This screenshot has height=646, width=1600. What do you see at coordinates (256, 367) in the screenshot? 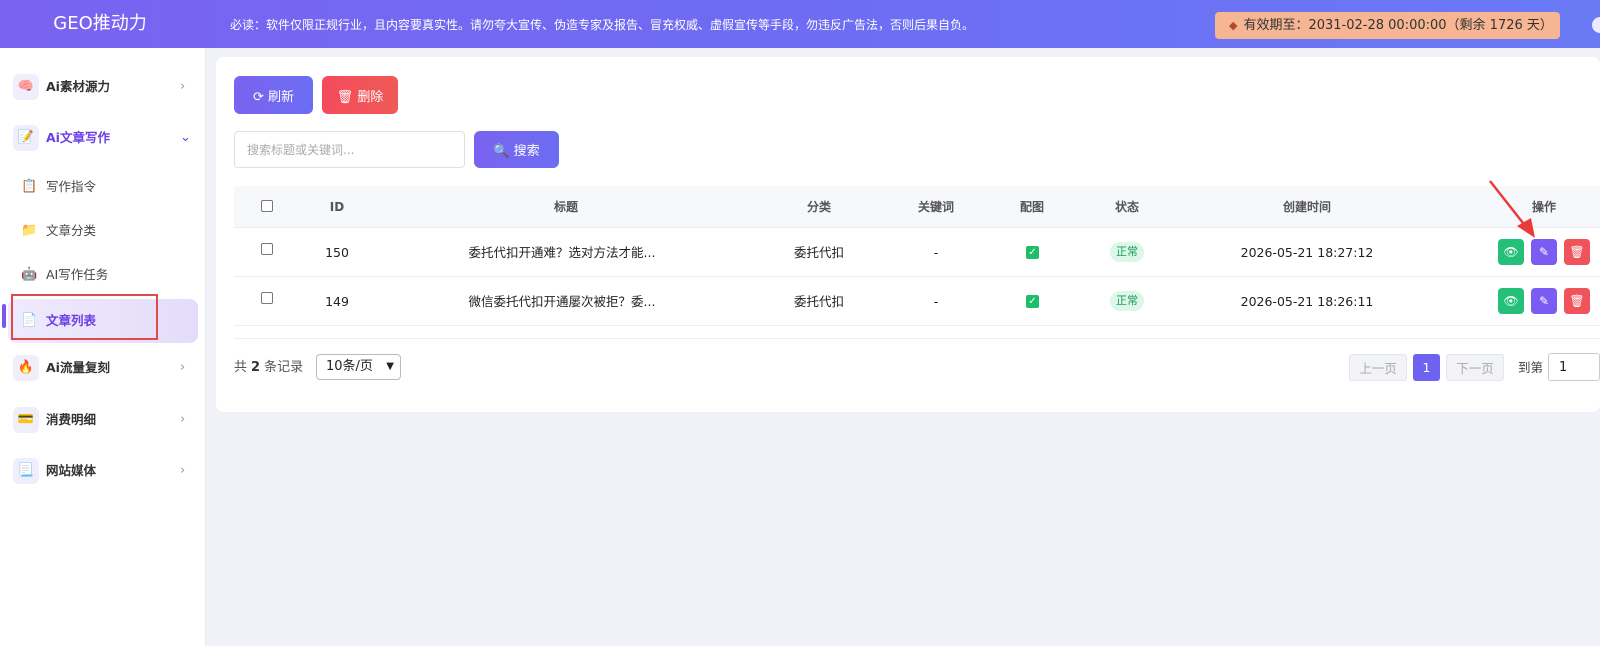
I see `total-count: 2` at bounding box center [256, 367].